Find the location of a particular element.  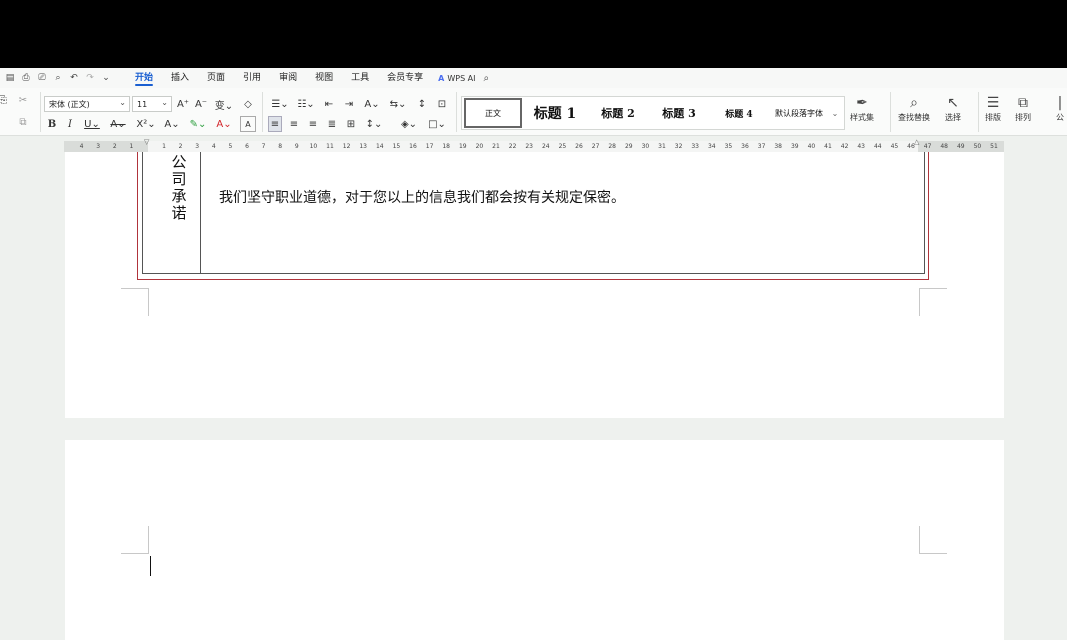

ribbon-tabs: 开始 插入 页面 引用 审阅 视图 工具 会员专享 is located at coordinates (279, 78).